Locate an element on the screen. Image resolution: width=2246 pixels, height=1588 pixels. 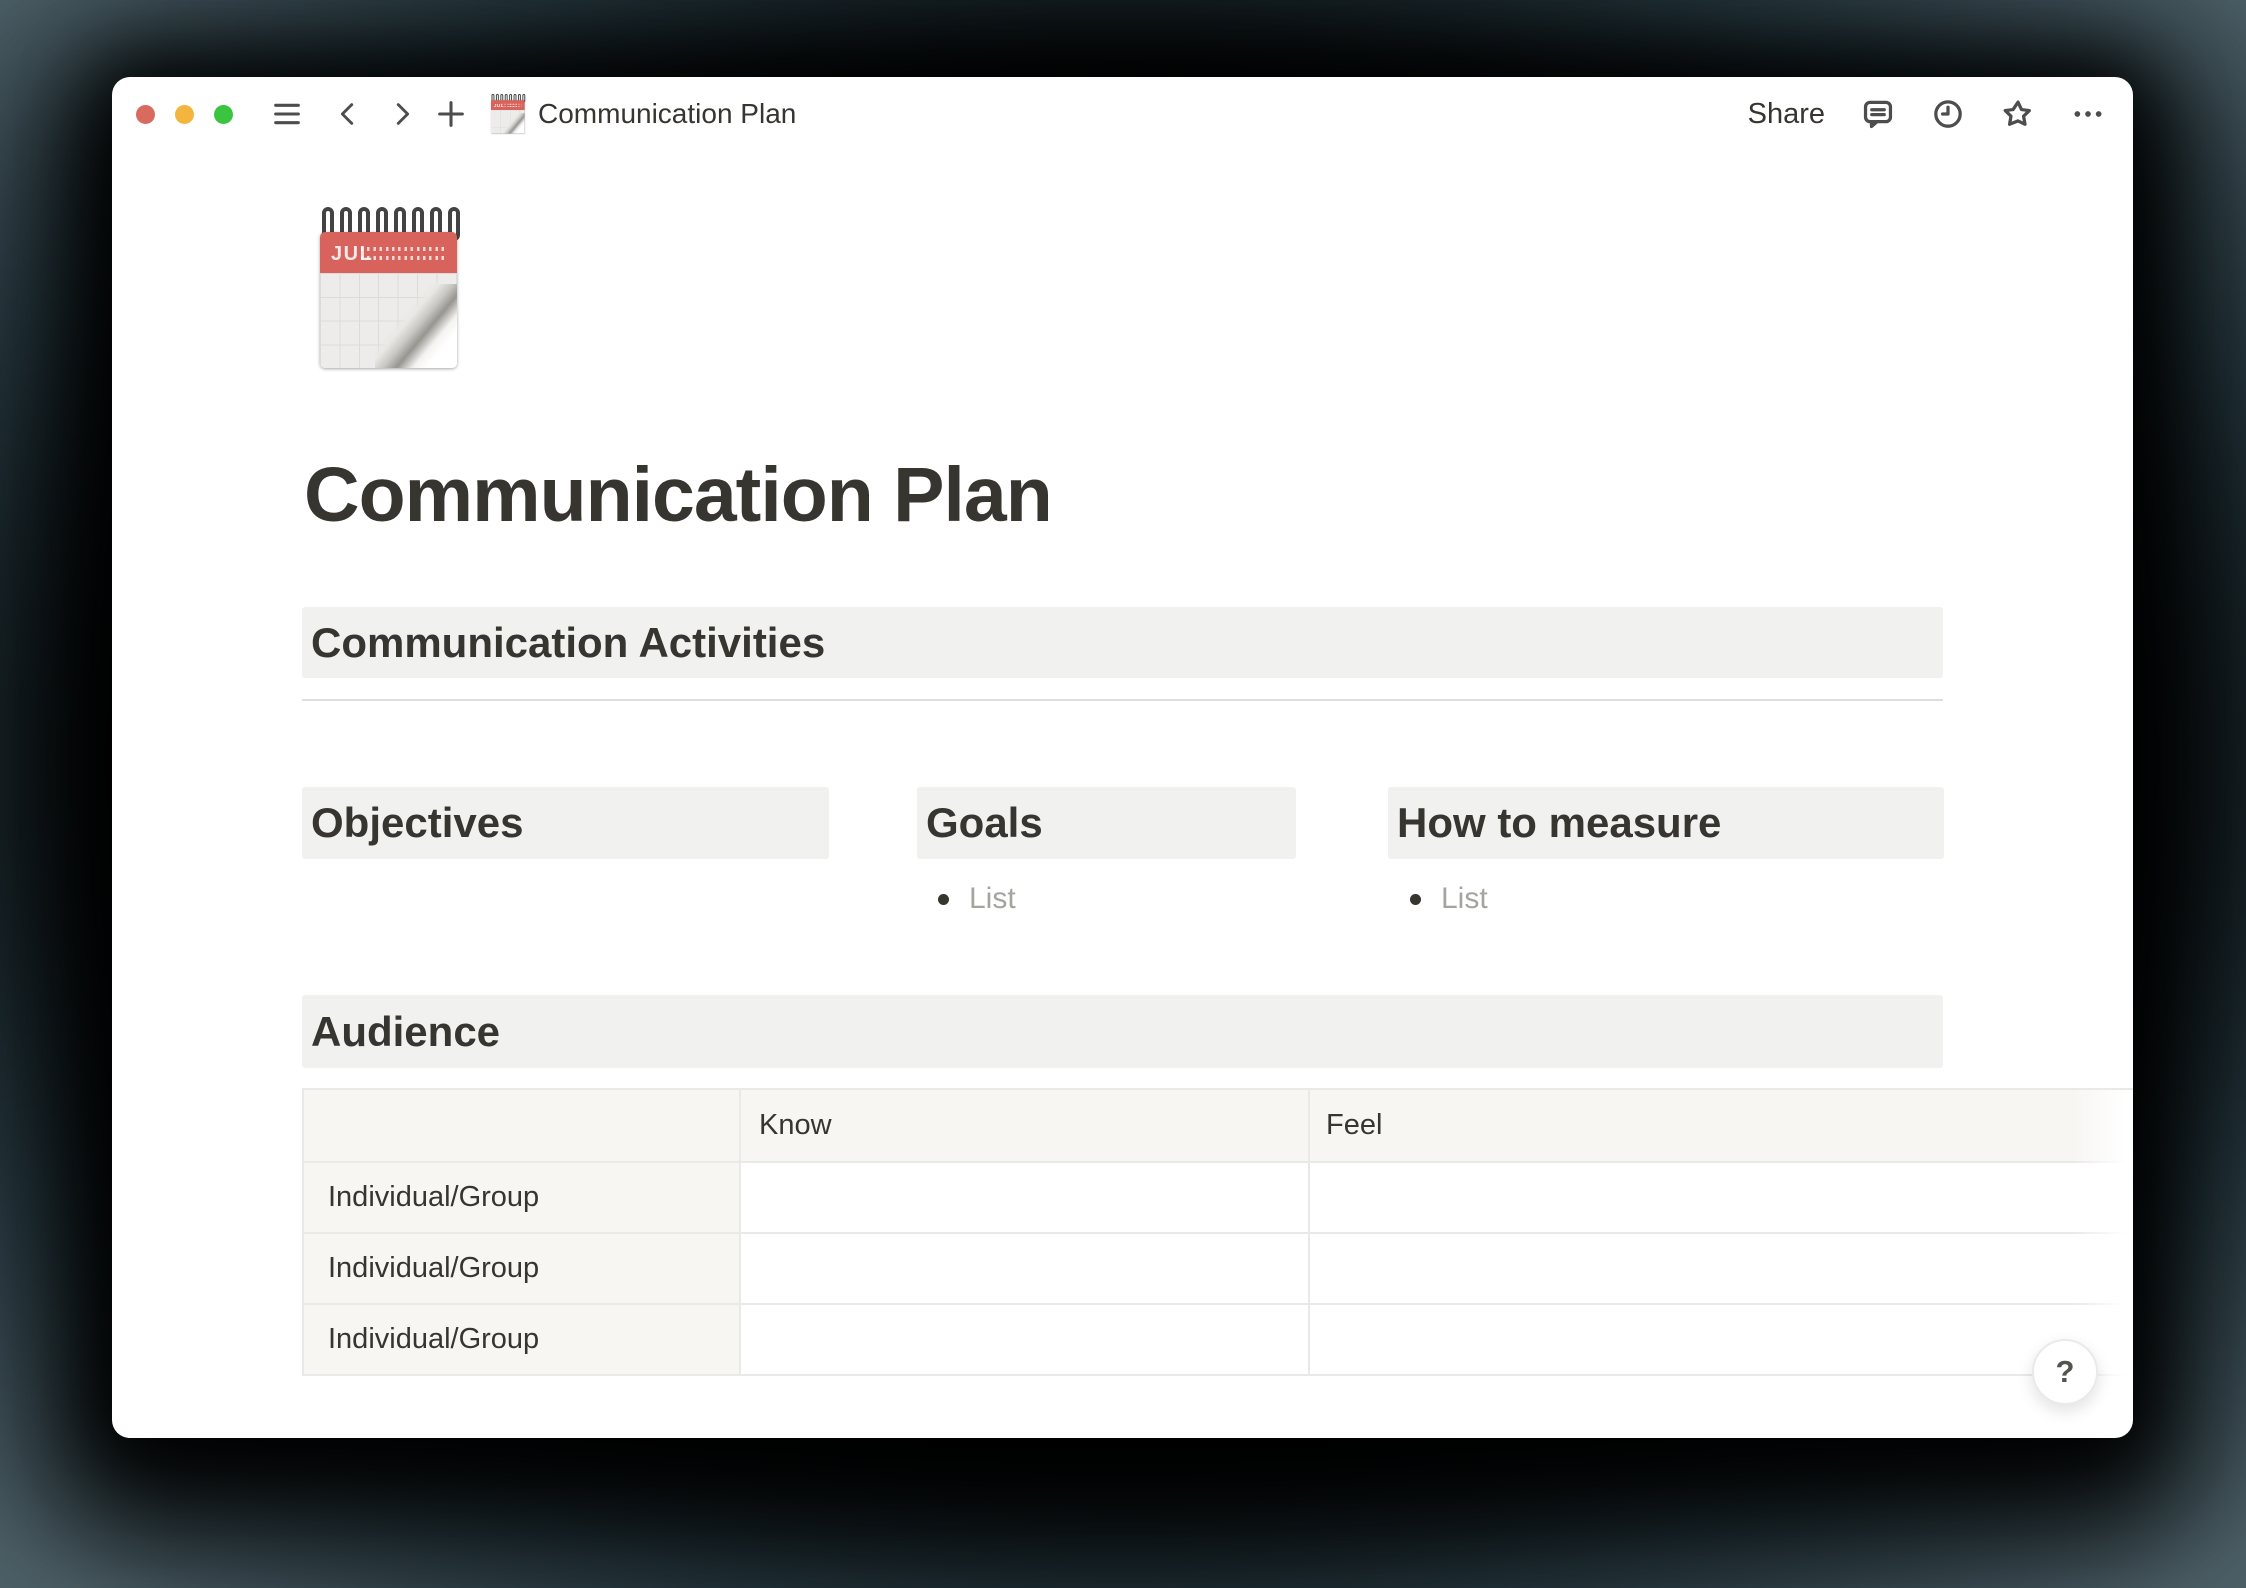
table-header-cell-know: Know is located at coordinates (1025, 1125).